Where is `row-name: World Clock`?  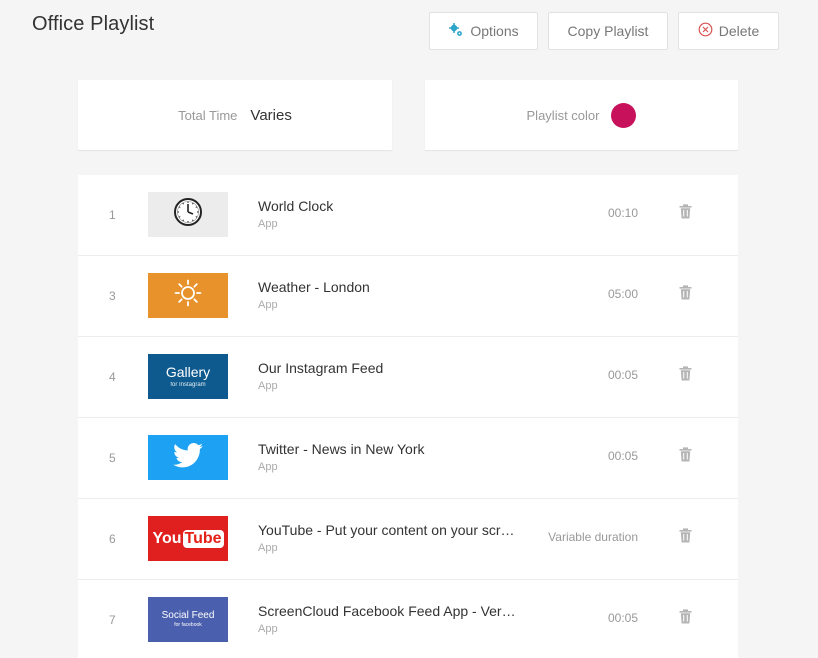
row-name: World Clock is located at coordinates (295, 206).